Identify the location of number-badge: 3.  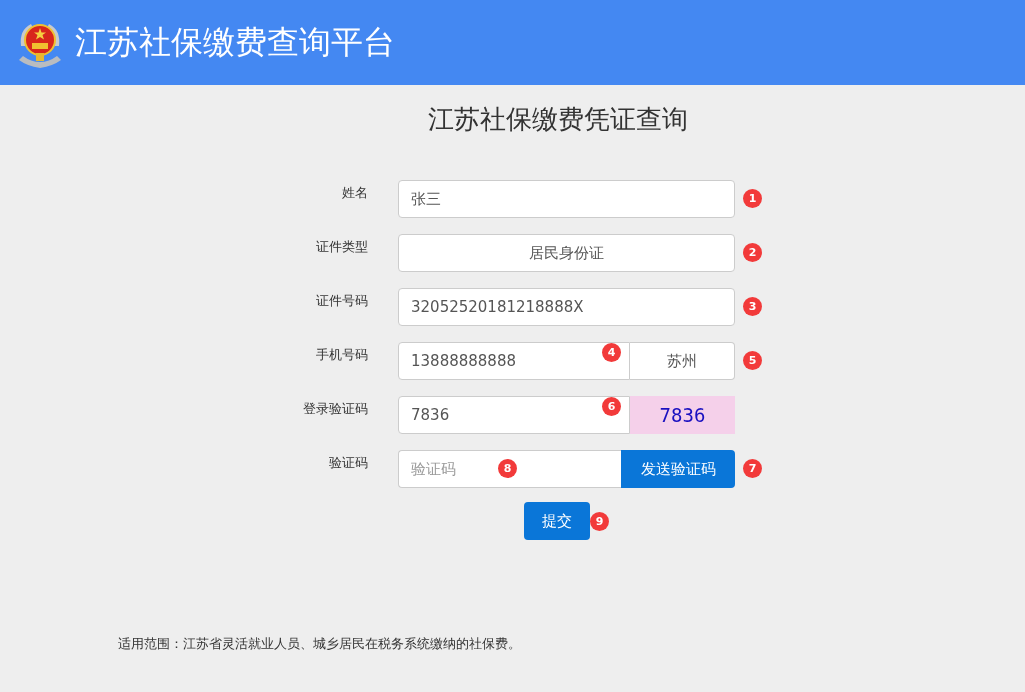
(752, 306).